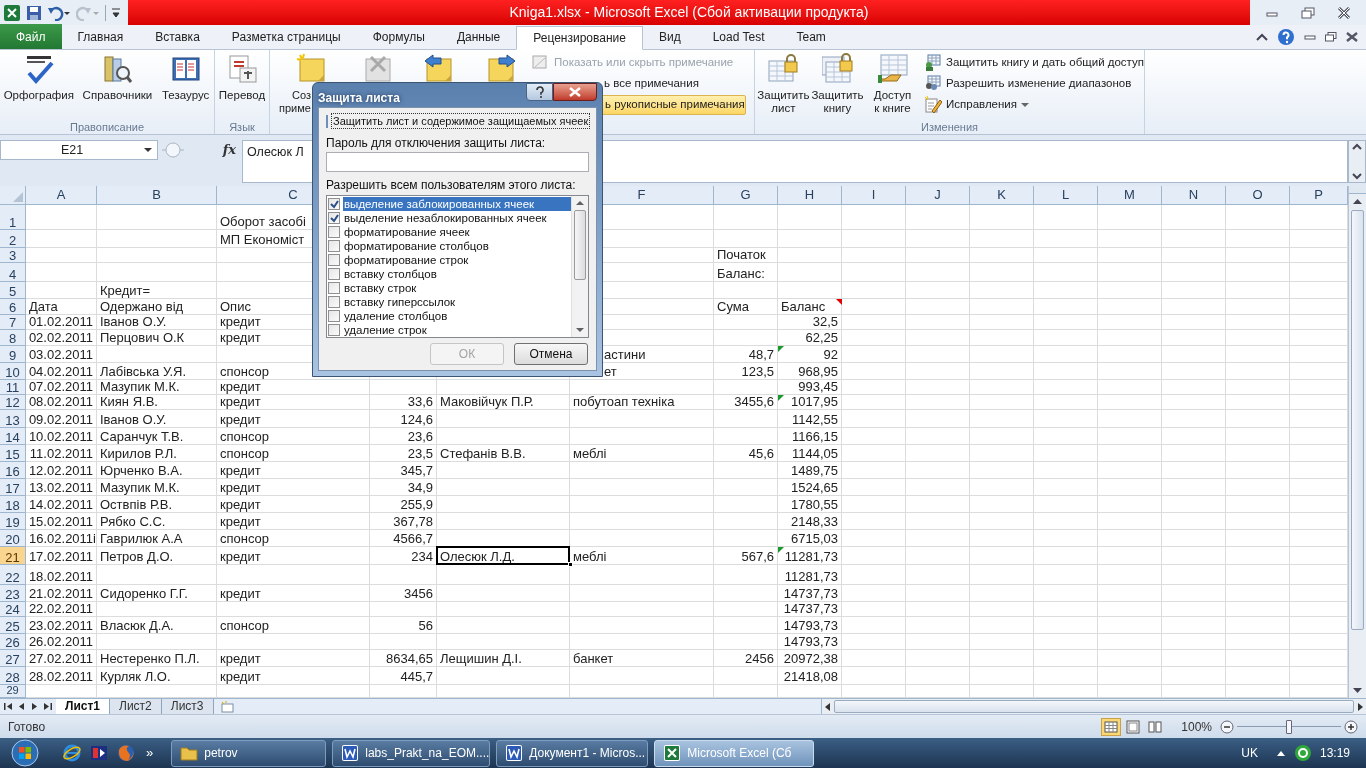 This screenshot has height=768, width=1366. Describe the element at coordinates (156, 337) in the screenshot. I see `table-cell: Перцович О.К` at that location.